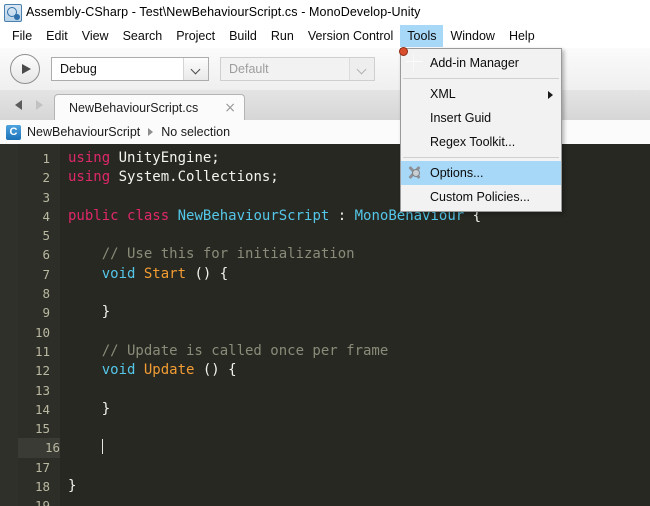  What do you see at coordinates (83, 132) in the screenshot?
I see `breadcrumb-class: NewBehaviourScript` at bounding box center [83, 132].